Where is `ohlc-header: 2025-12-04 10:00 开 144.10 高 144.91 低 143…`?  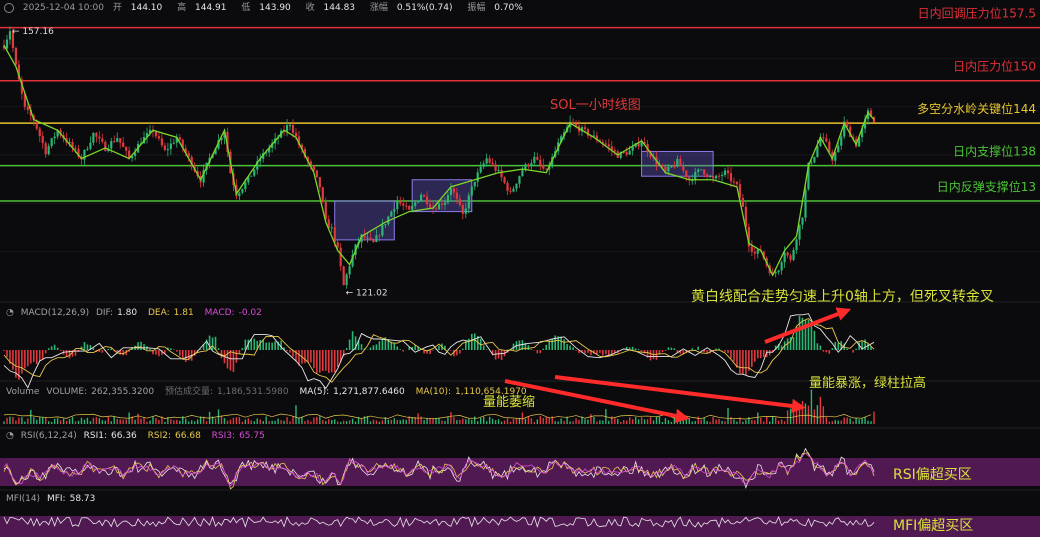 ohlc-header: 2025-12-04 10:00 开 144.10 高 144.91 低 143… is located at coordinates (269, 6).